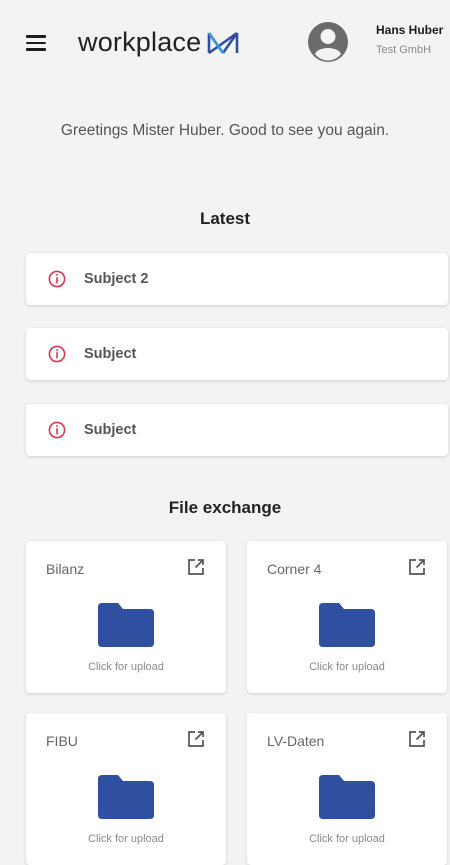 The image size is (450, 865). What do you see at coordinates (225, 507) in the screenshot?
I see `file-exchange-section-title: File exchange` at bounding box center [225, 507].